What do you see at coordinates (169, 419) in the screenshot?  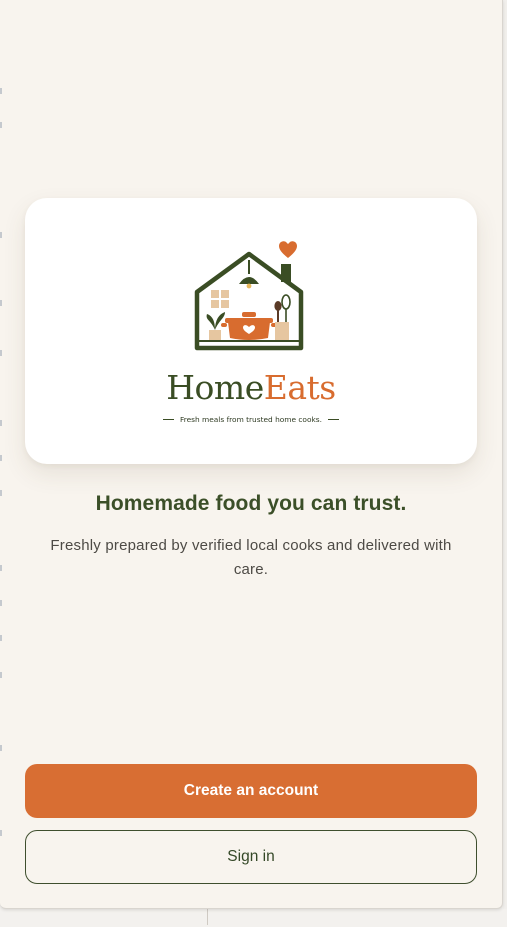 I see `tagline-dash-left` at bounding box center [169, 419].